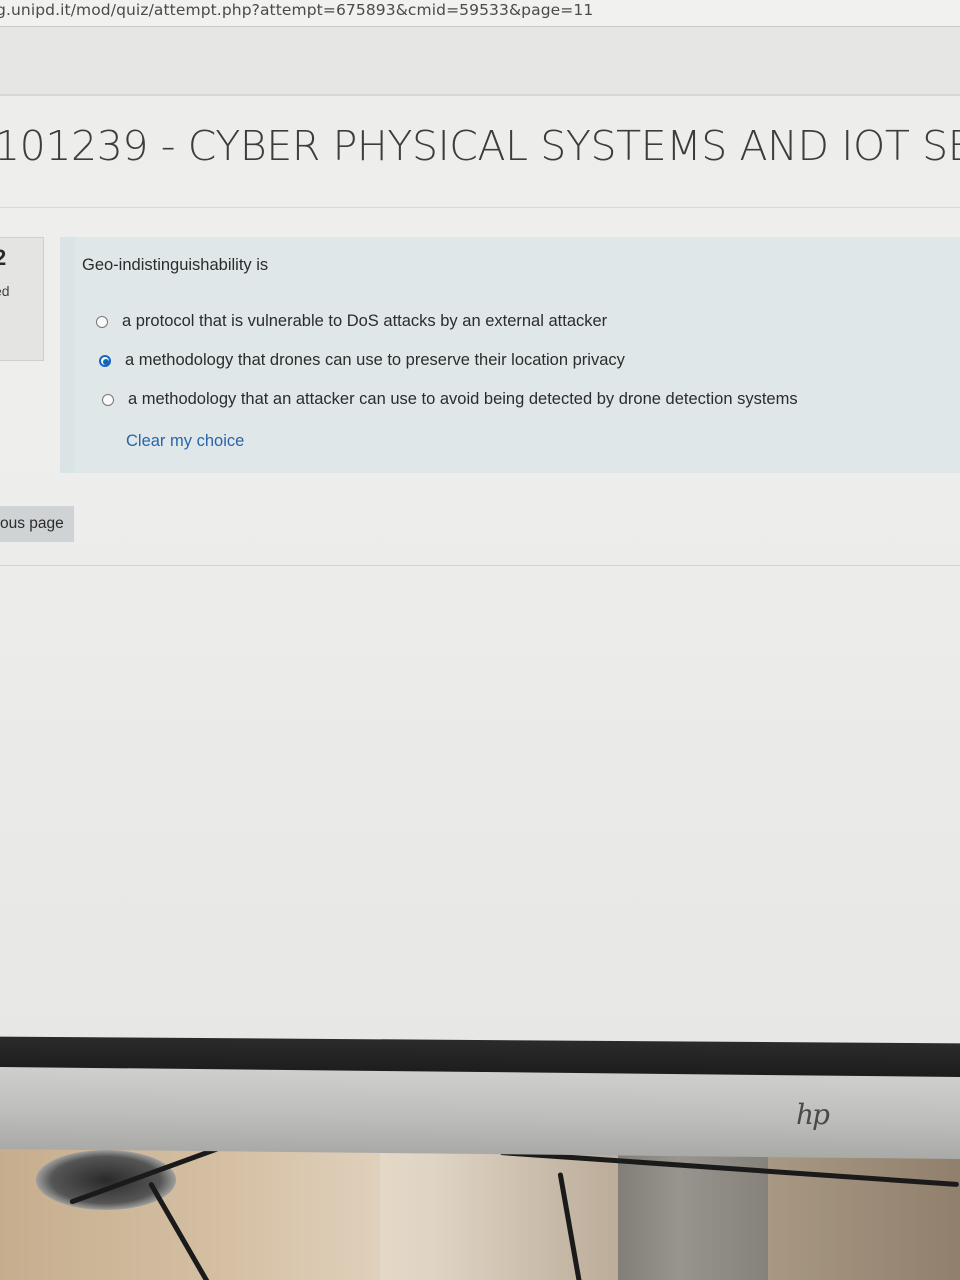 Image resolution: width=960 pixels, height=1280 pixels. Describe the element at coordinates (106, 1180) in the screenshot. I see `cable-grommet` at that location.